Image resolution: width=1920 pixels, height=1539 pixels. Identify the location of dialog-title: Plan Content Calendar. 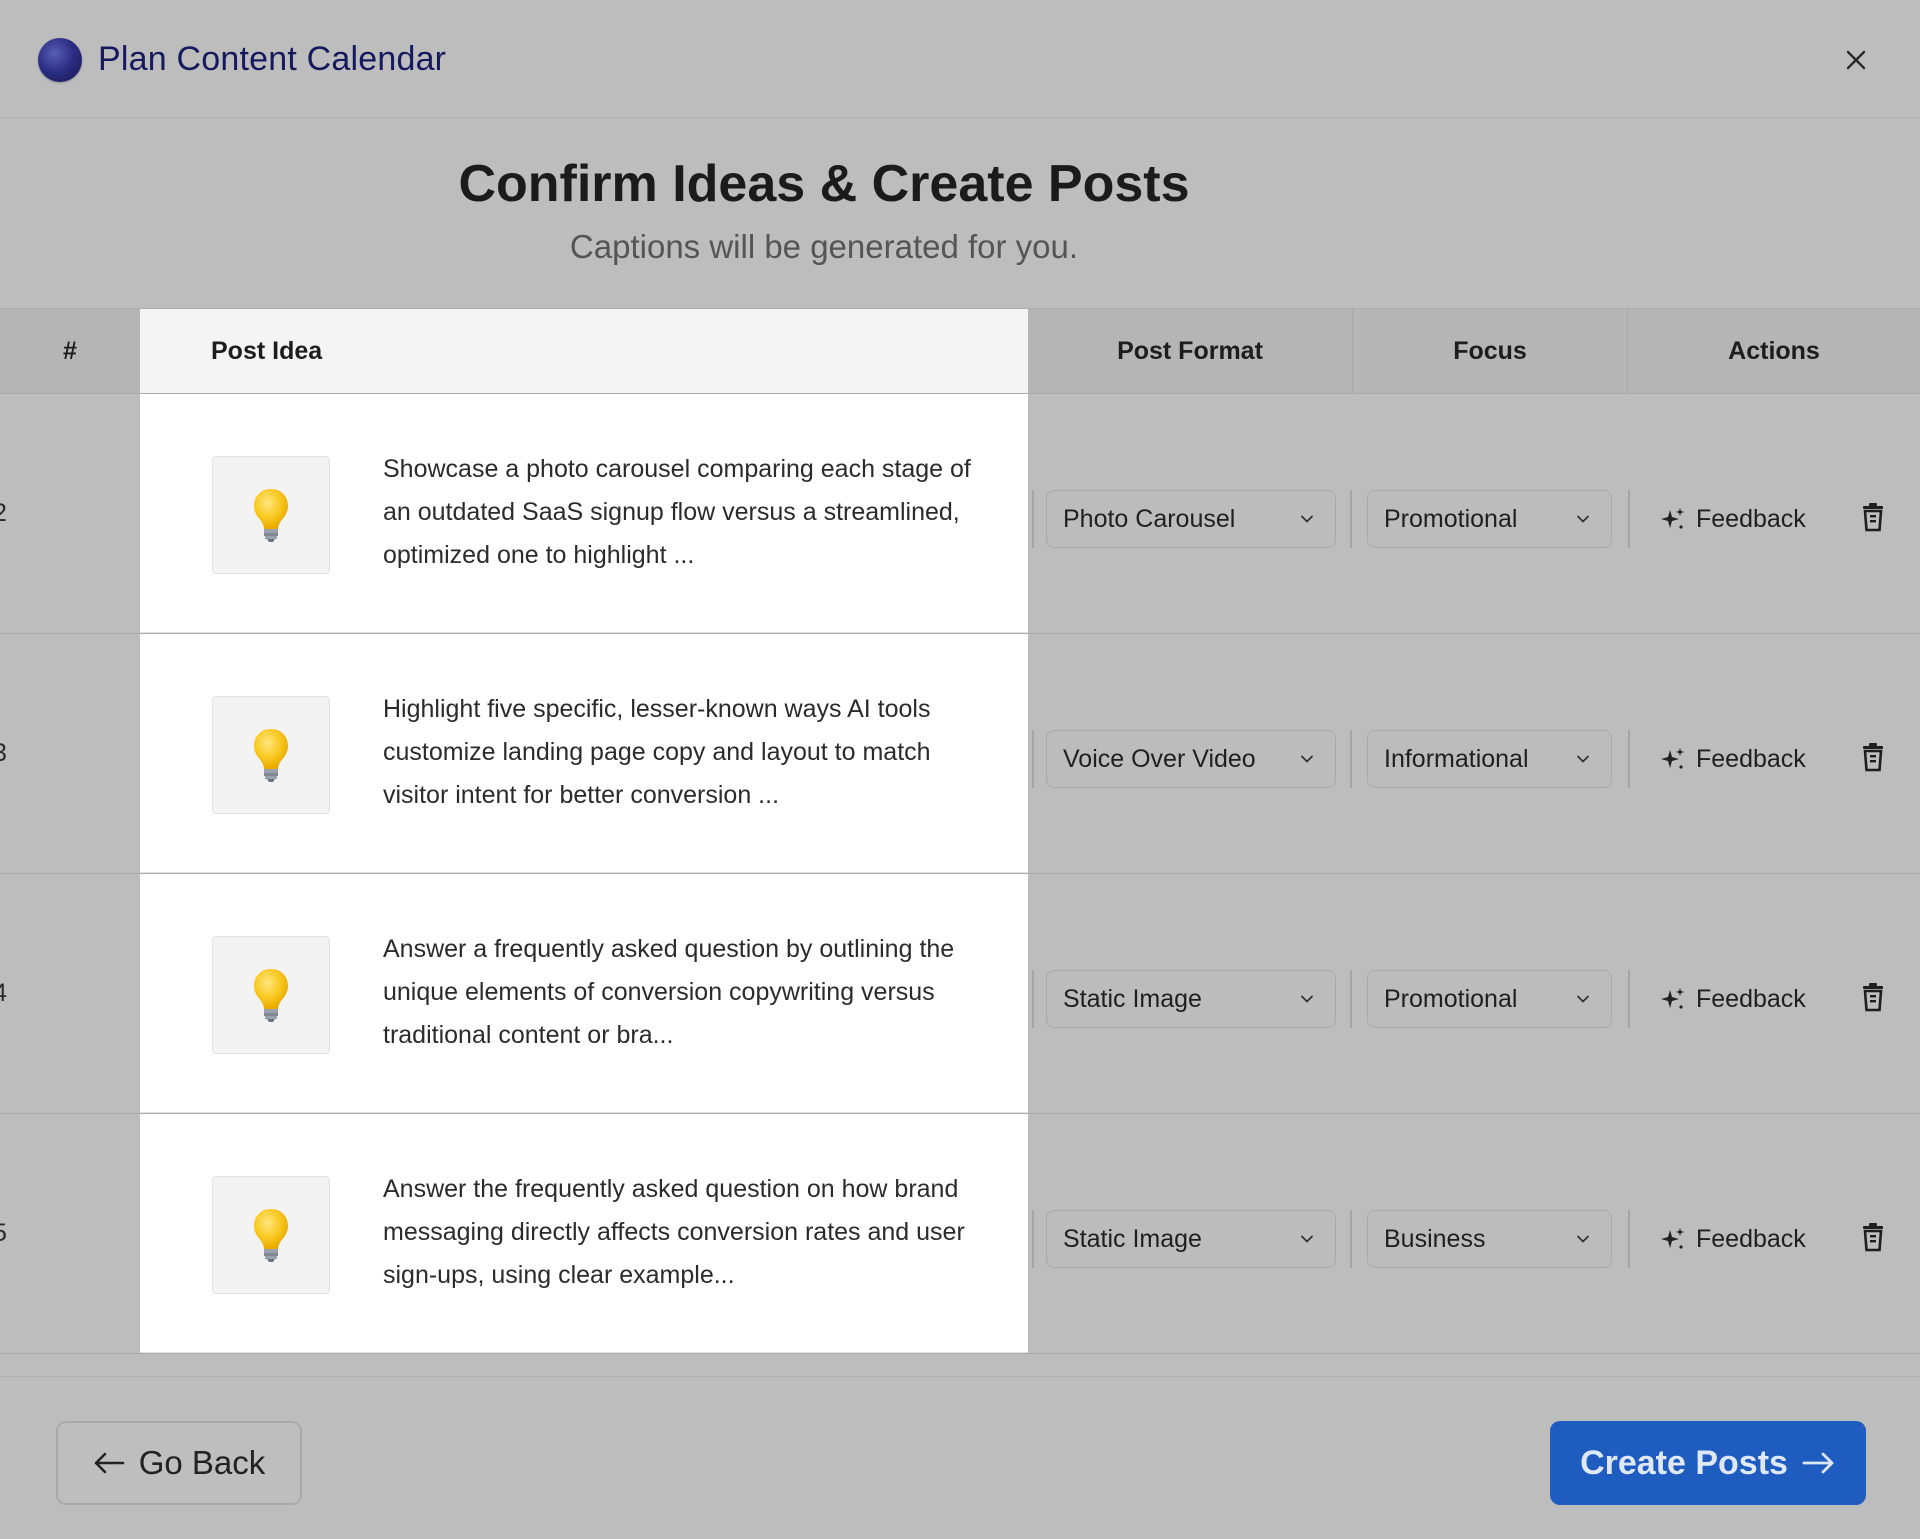
(272, 59).